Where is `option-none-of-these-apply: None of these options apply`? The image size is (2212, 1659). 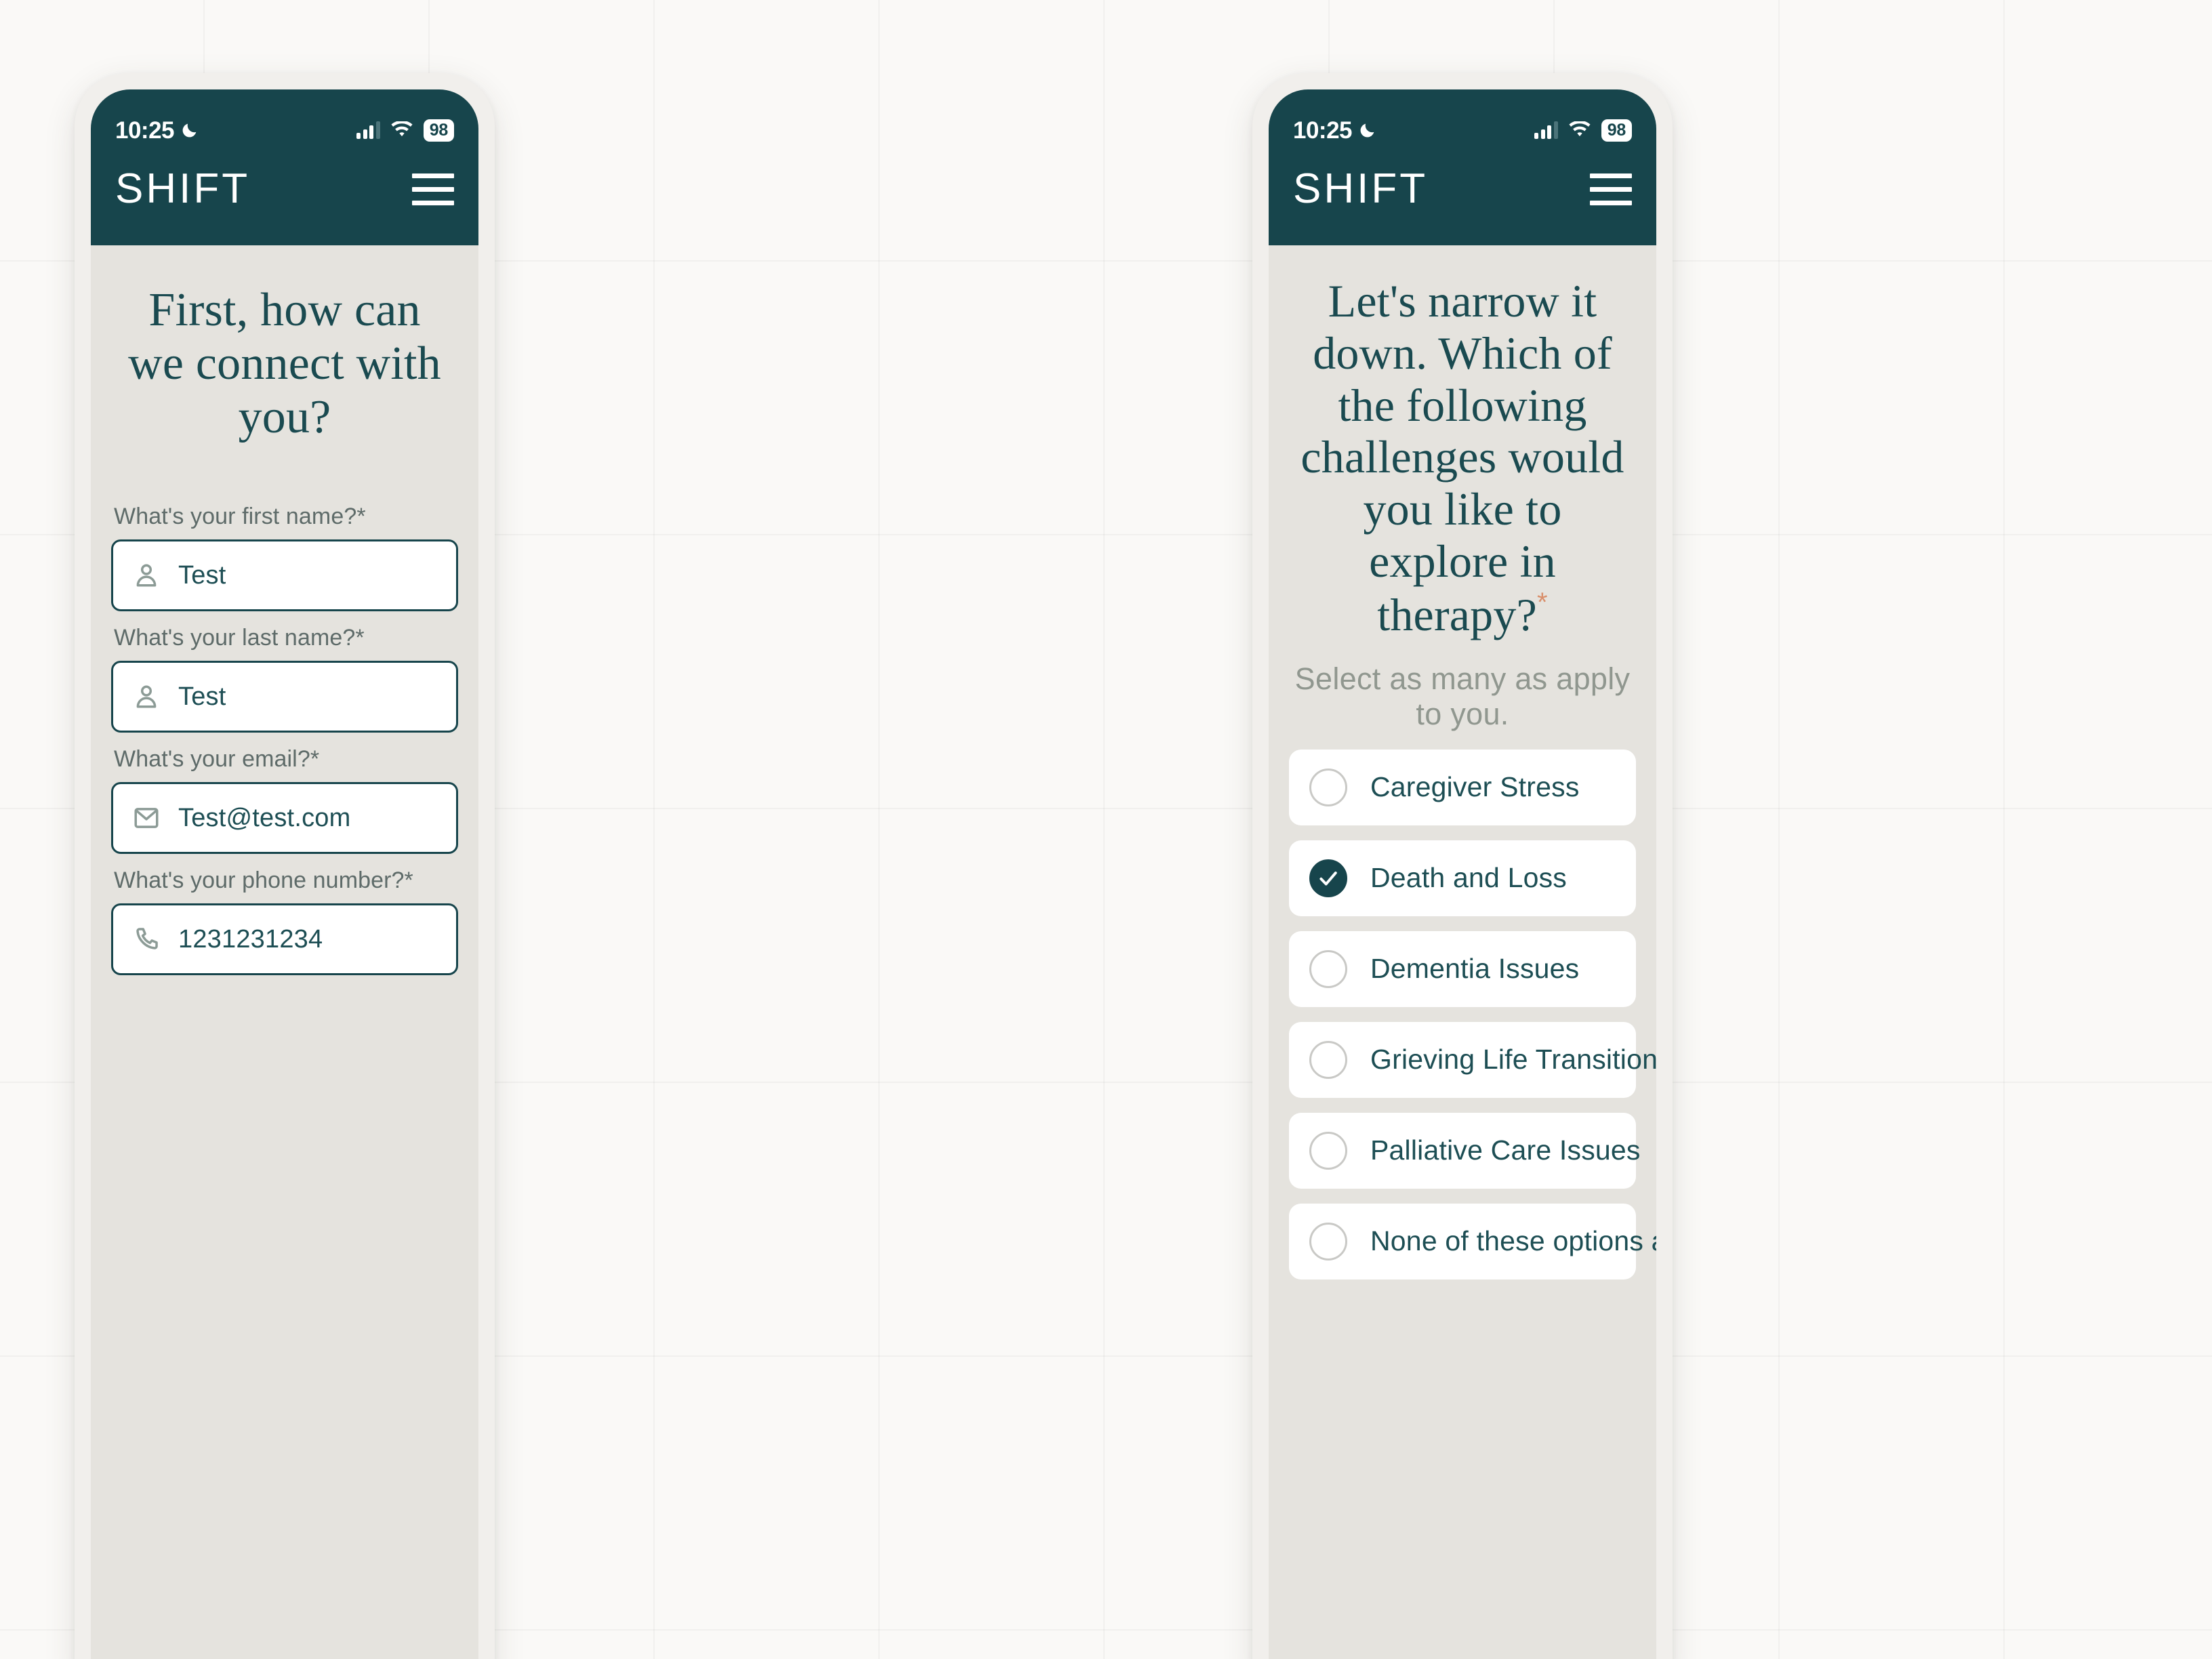 option-none-of-these-apply: None of these options apply is located at coordinates (1472, 1241).